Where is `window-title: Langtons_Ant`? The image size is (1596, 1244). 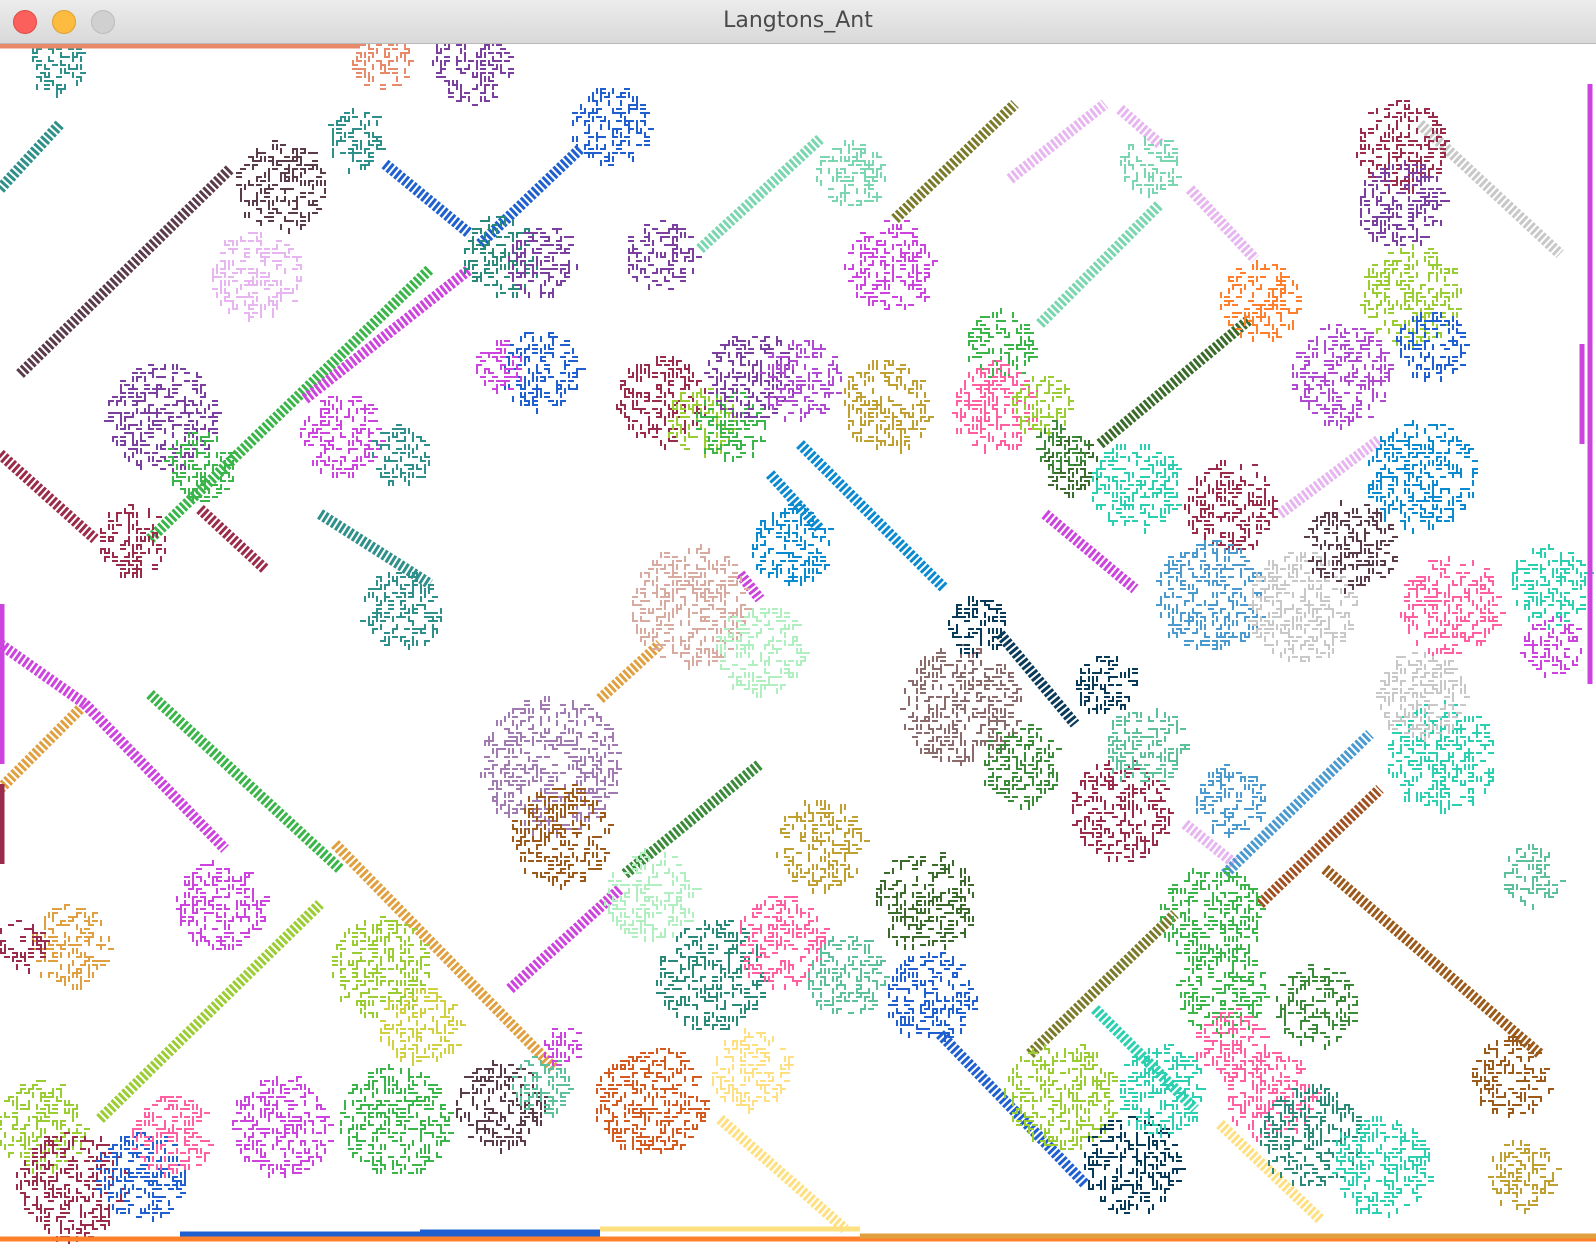
window-title: Langtons_Ant is located at coordinates (798, 20).